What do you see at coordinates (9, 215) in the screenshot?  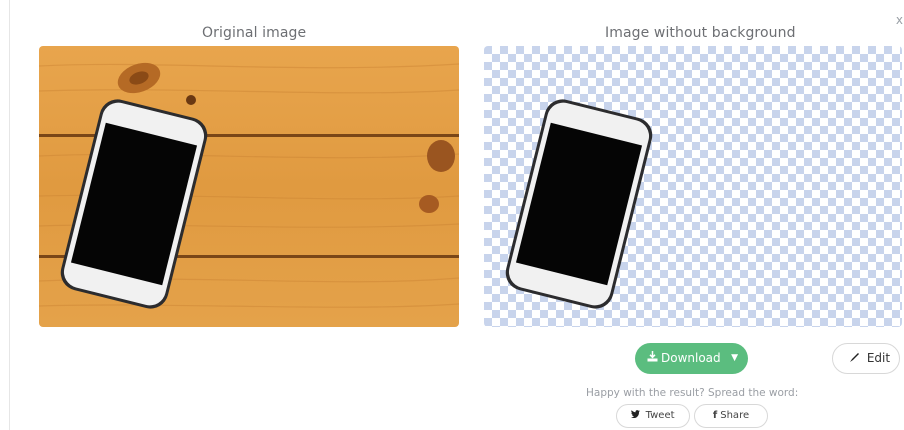 I see `left-divider` at bounding box center [9, 215].